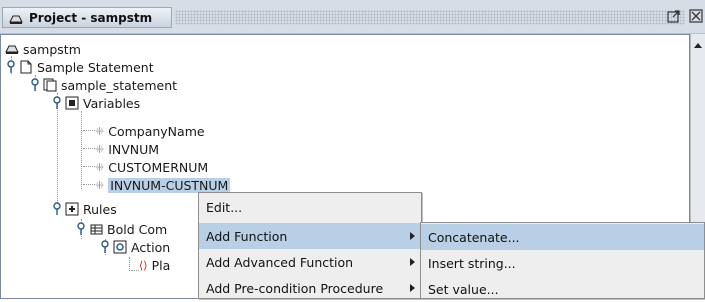 The width and height of the screenshot is (705, 302). I want to click on tree-node-label: Pla, so click(161, 265).